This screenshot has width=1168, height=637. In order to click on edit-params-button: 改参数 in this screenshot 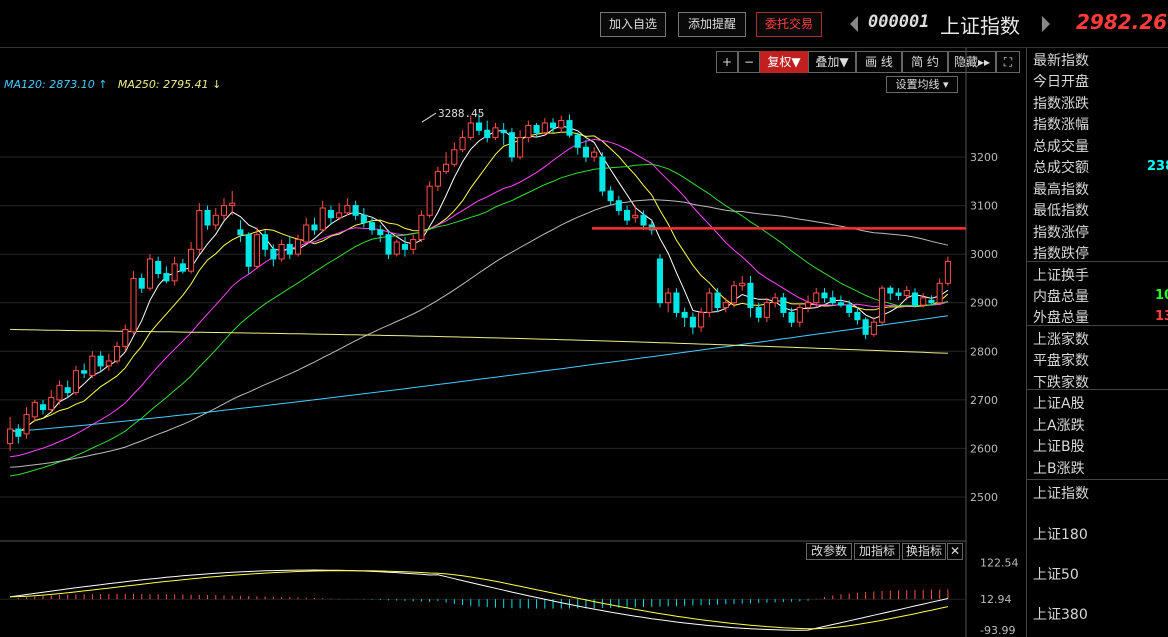, I will do `click(829, 551)`.